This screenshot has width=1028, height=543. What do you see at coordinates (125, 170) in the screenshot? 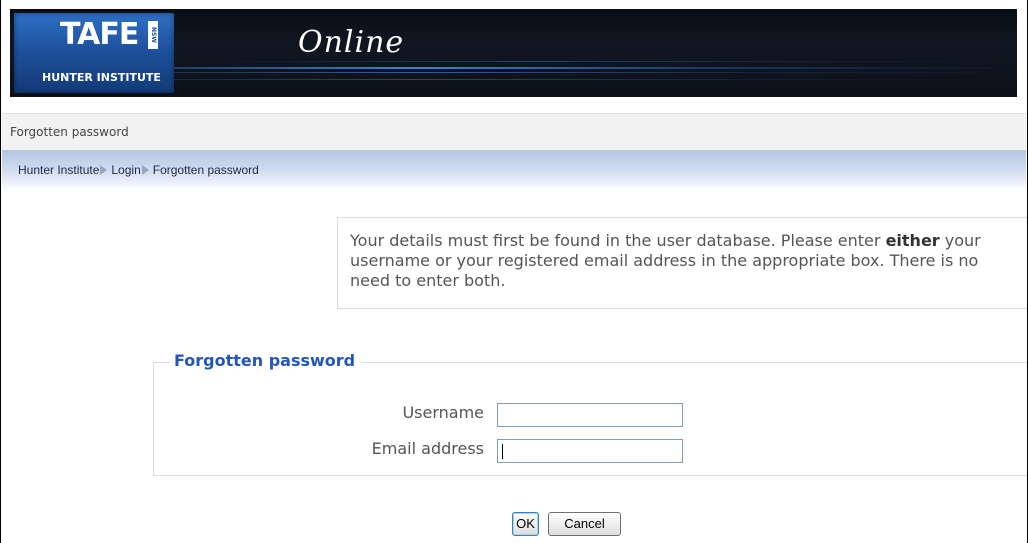
I see `breadcrumb-item-login: Login` at bounding box center [125, 170].